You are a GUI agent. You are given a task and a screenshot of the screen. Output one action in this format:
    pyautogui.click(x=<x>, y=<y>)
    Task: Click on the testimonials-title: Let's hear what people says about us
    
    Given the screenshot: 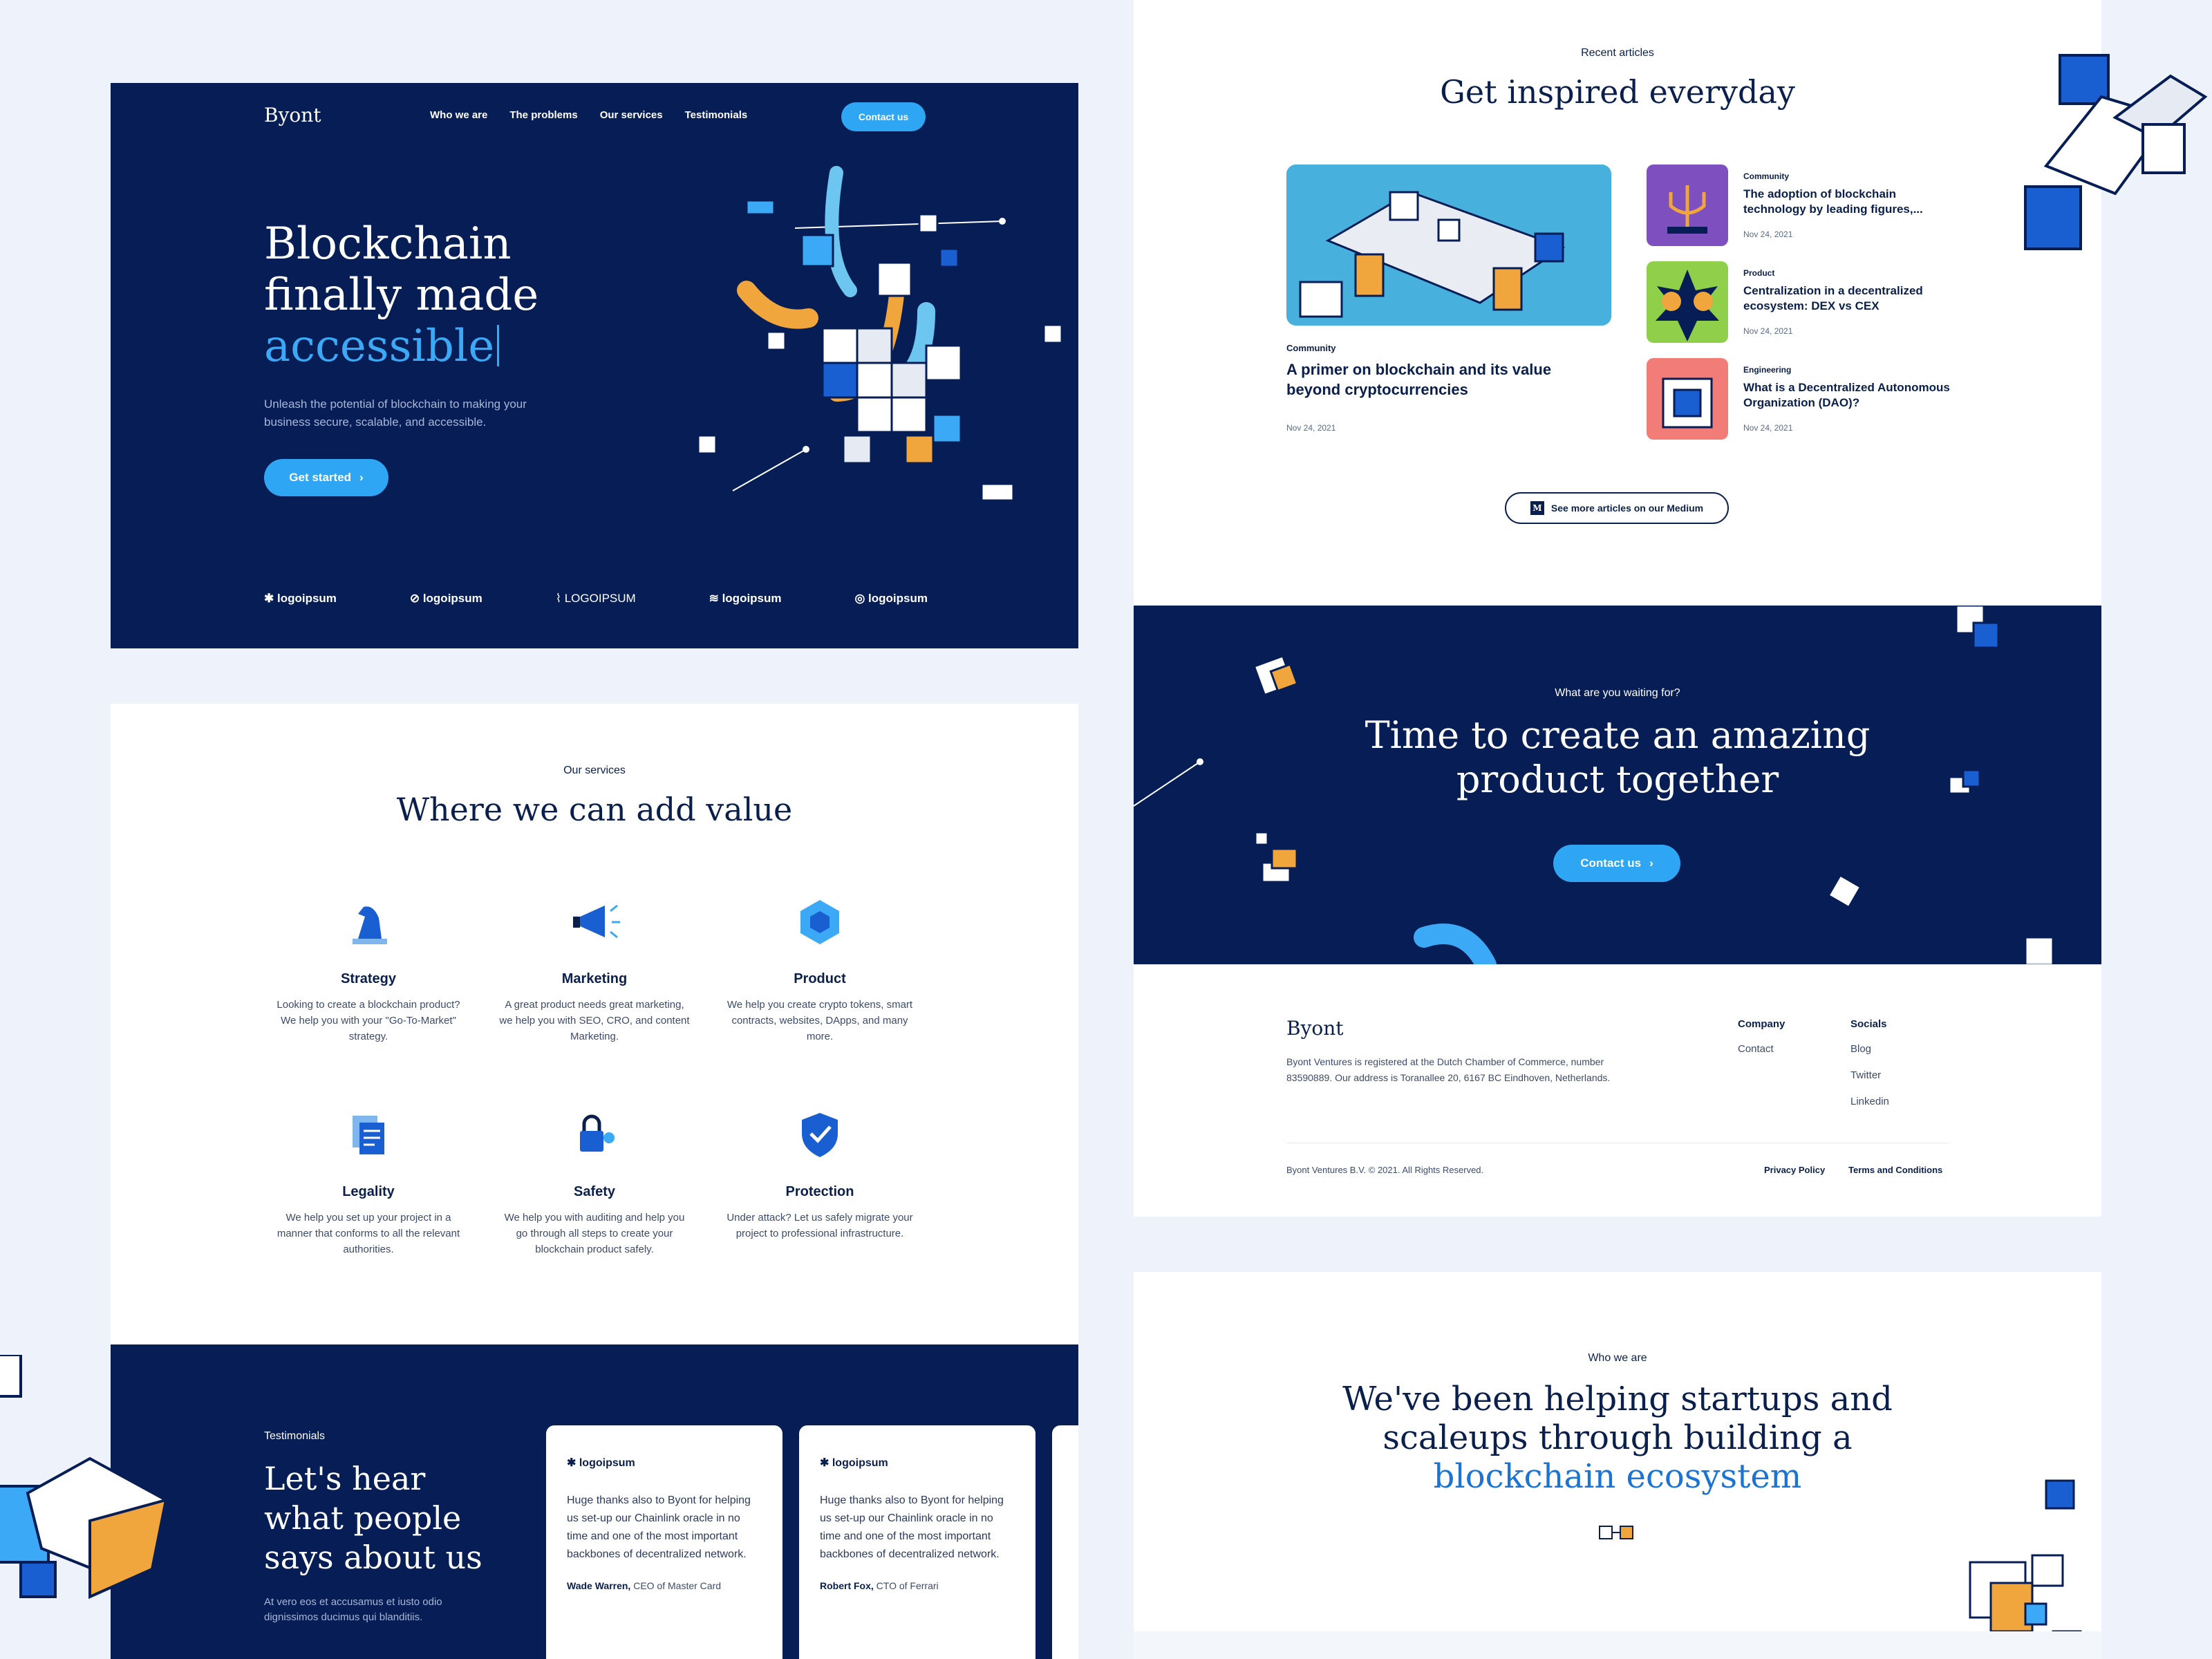 What is the action you would take?
    pyautogui.click(x=373, y=1518)
    